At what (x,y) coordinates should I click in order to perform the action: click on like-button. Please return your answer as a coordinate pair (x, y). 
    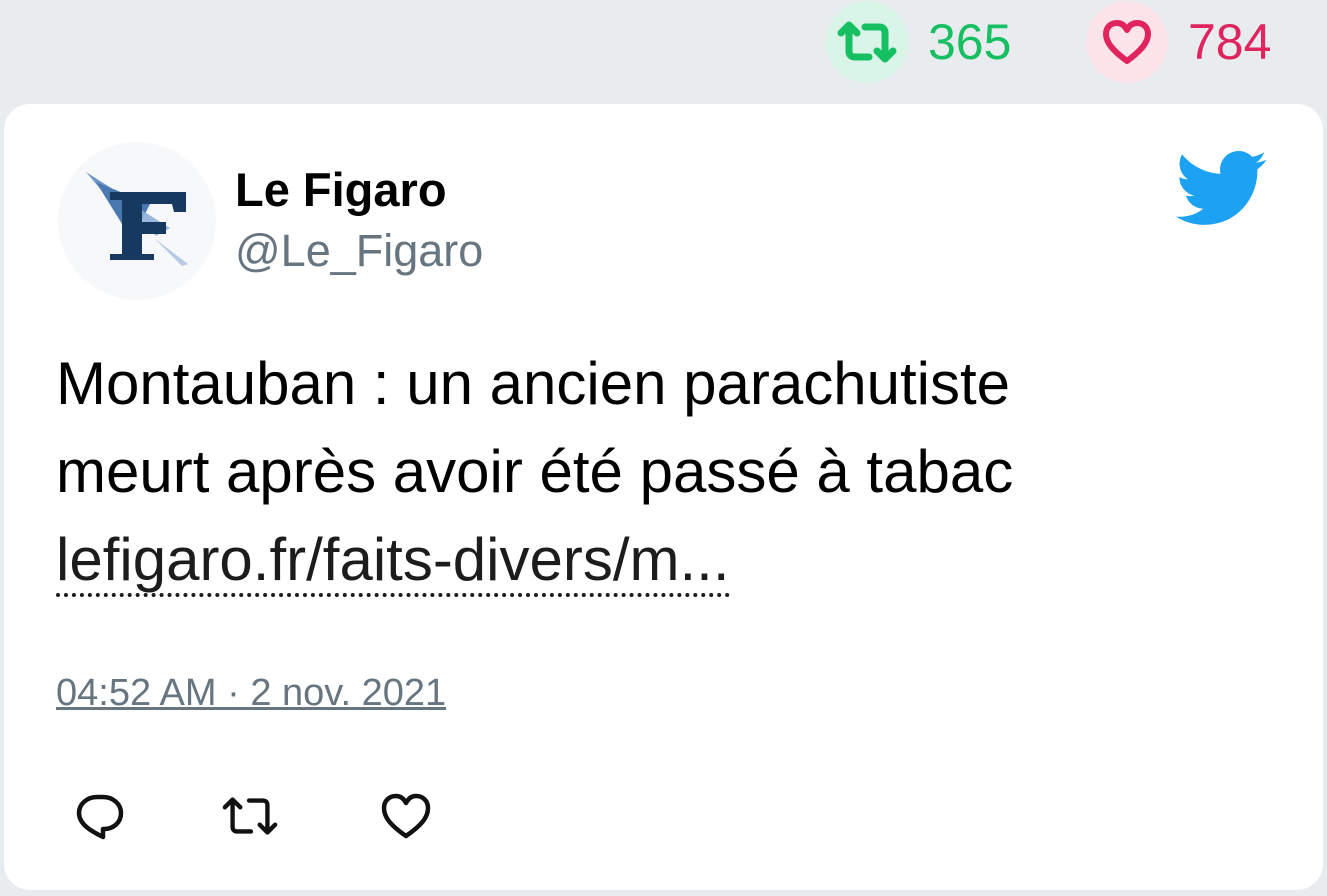
    Looking at the image, I should click on (406, 816).